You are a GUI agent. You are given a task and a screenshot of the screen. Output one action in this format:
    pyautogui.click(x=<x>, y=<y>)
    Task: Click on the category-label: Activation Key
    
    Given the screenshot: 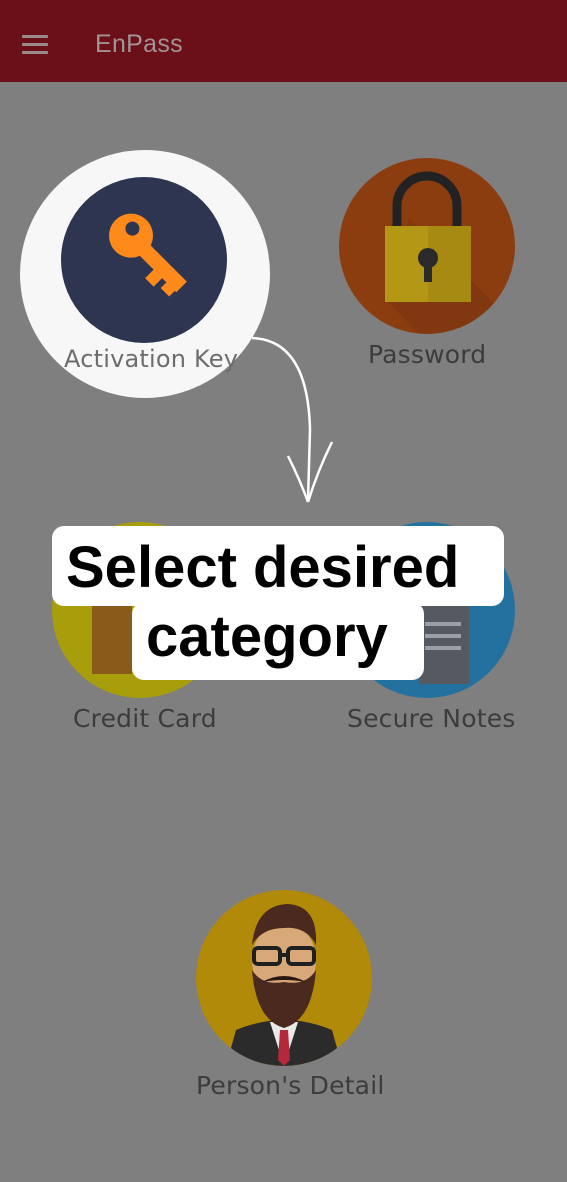 What is the action you would take?
    pyautogui.click(x=151, y=359)
    